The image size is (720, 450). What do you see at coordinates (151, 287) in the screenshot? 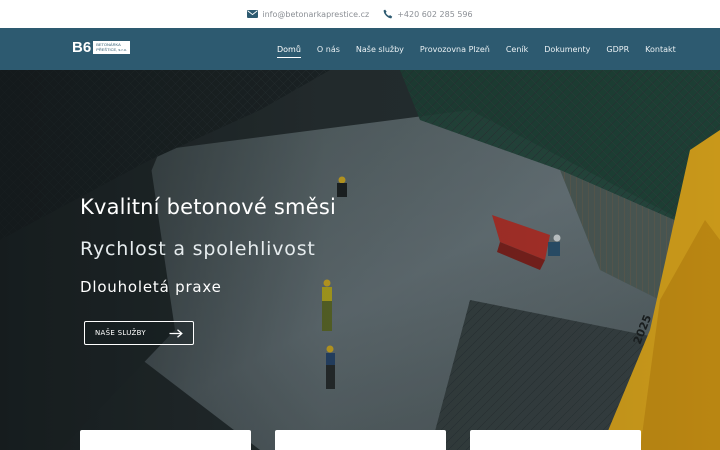
I see `hero-subtitle-2: Dlouholetá praxe` at bounding box center [151, 287].